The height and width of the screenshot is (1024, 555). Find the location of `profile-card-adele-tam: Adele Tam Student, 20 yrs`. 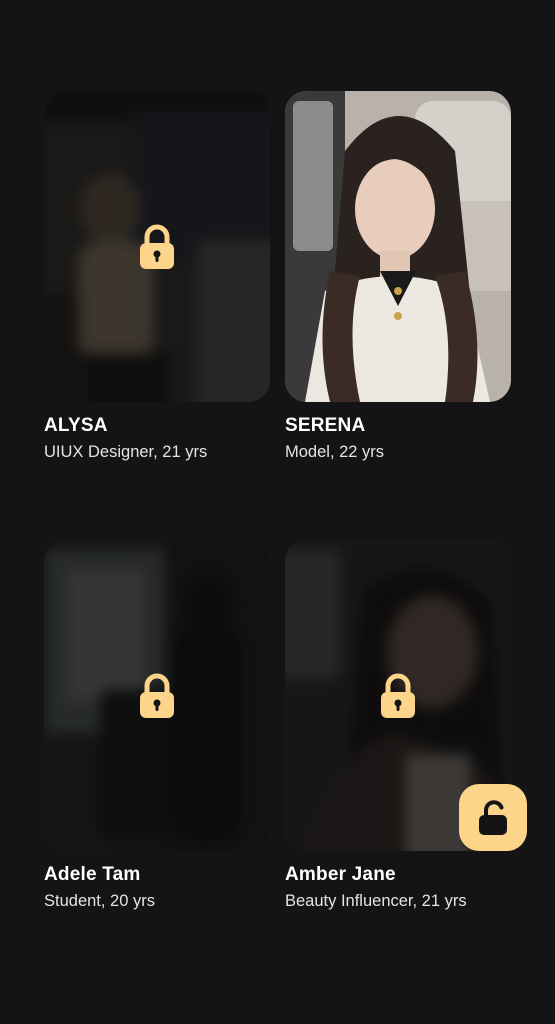

profile-card-adele-tam: Adele Tam Student, 20 yrs is located at coordinates (157, 726).